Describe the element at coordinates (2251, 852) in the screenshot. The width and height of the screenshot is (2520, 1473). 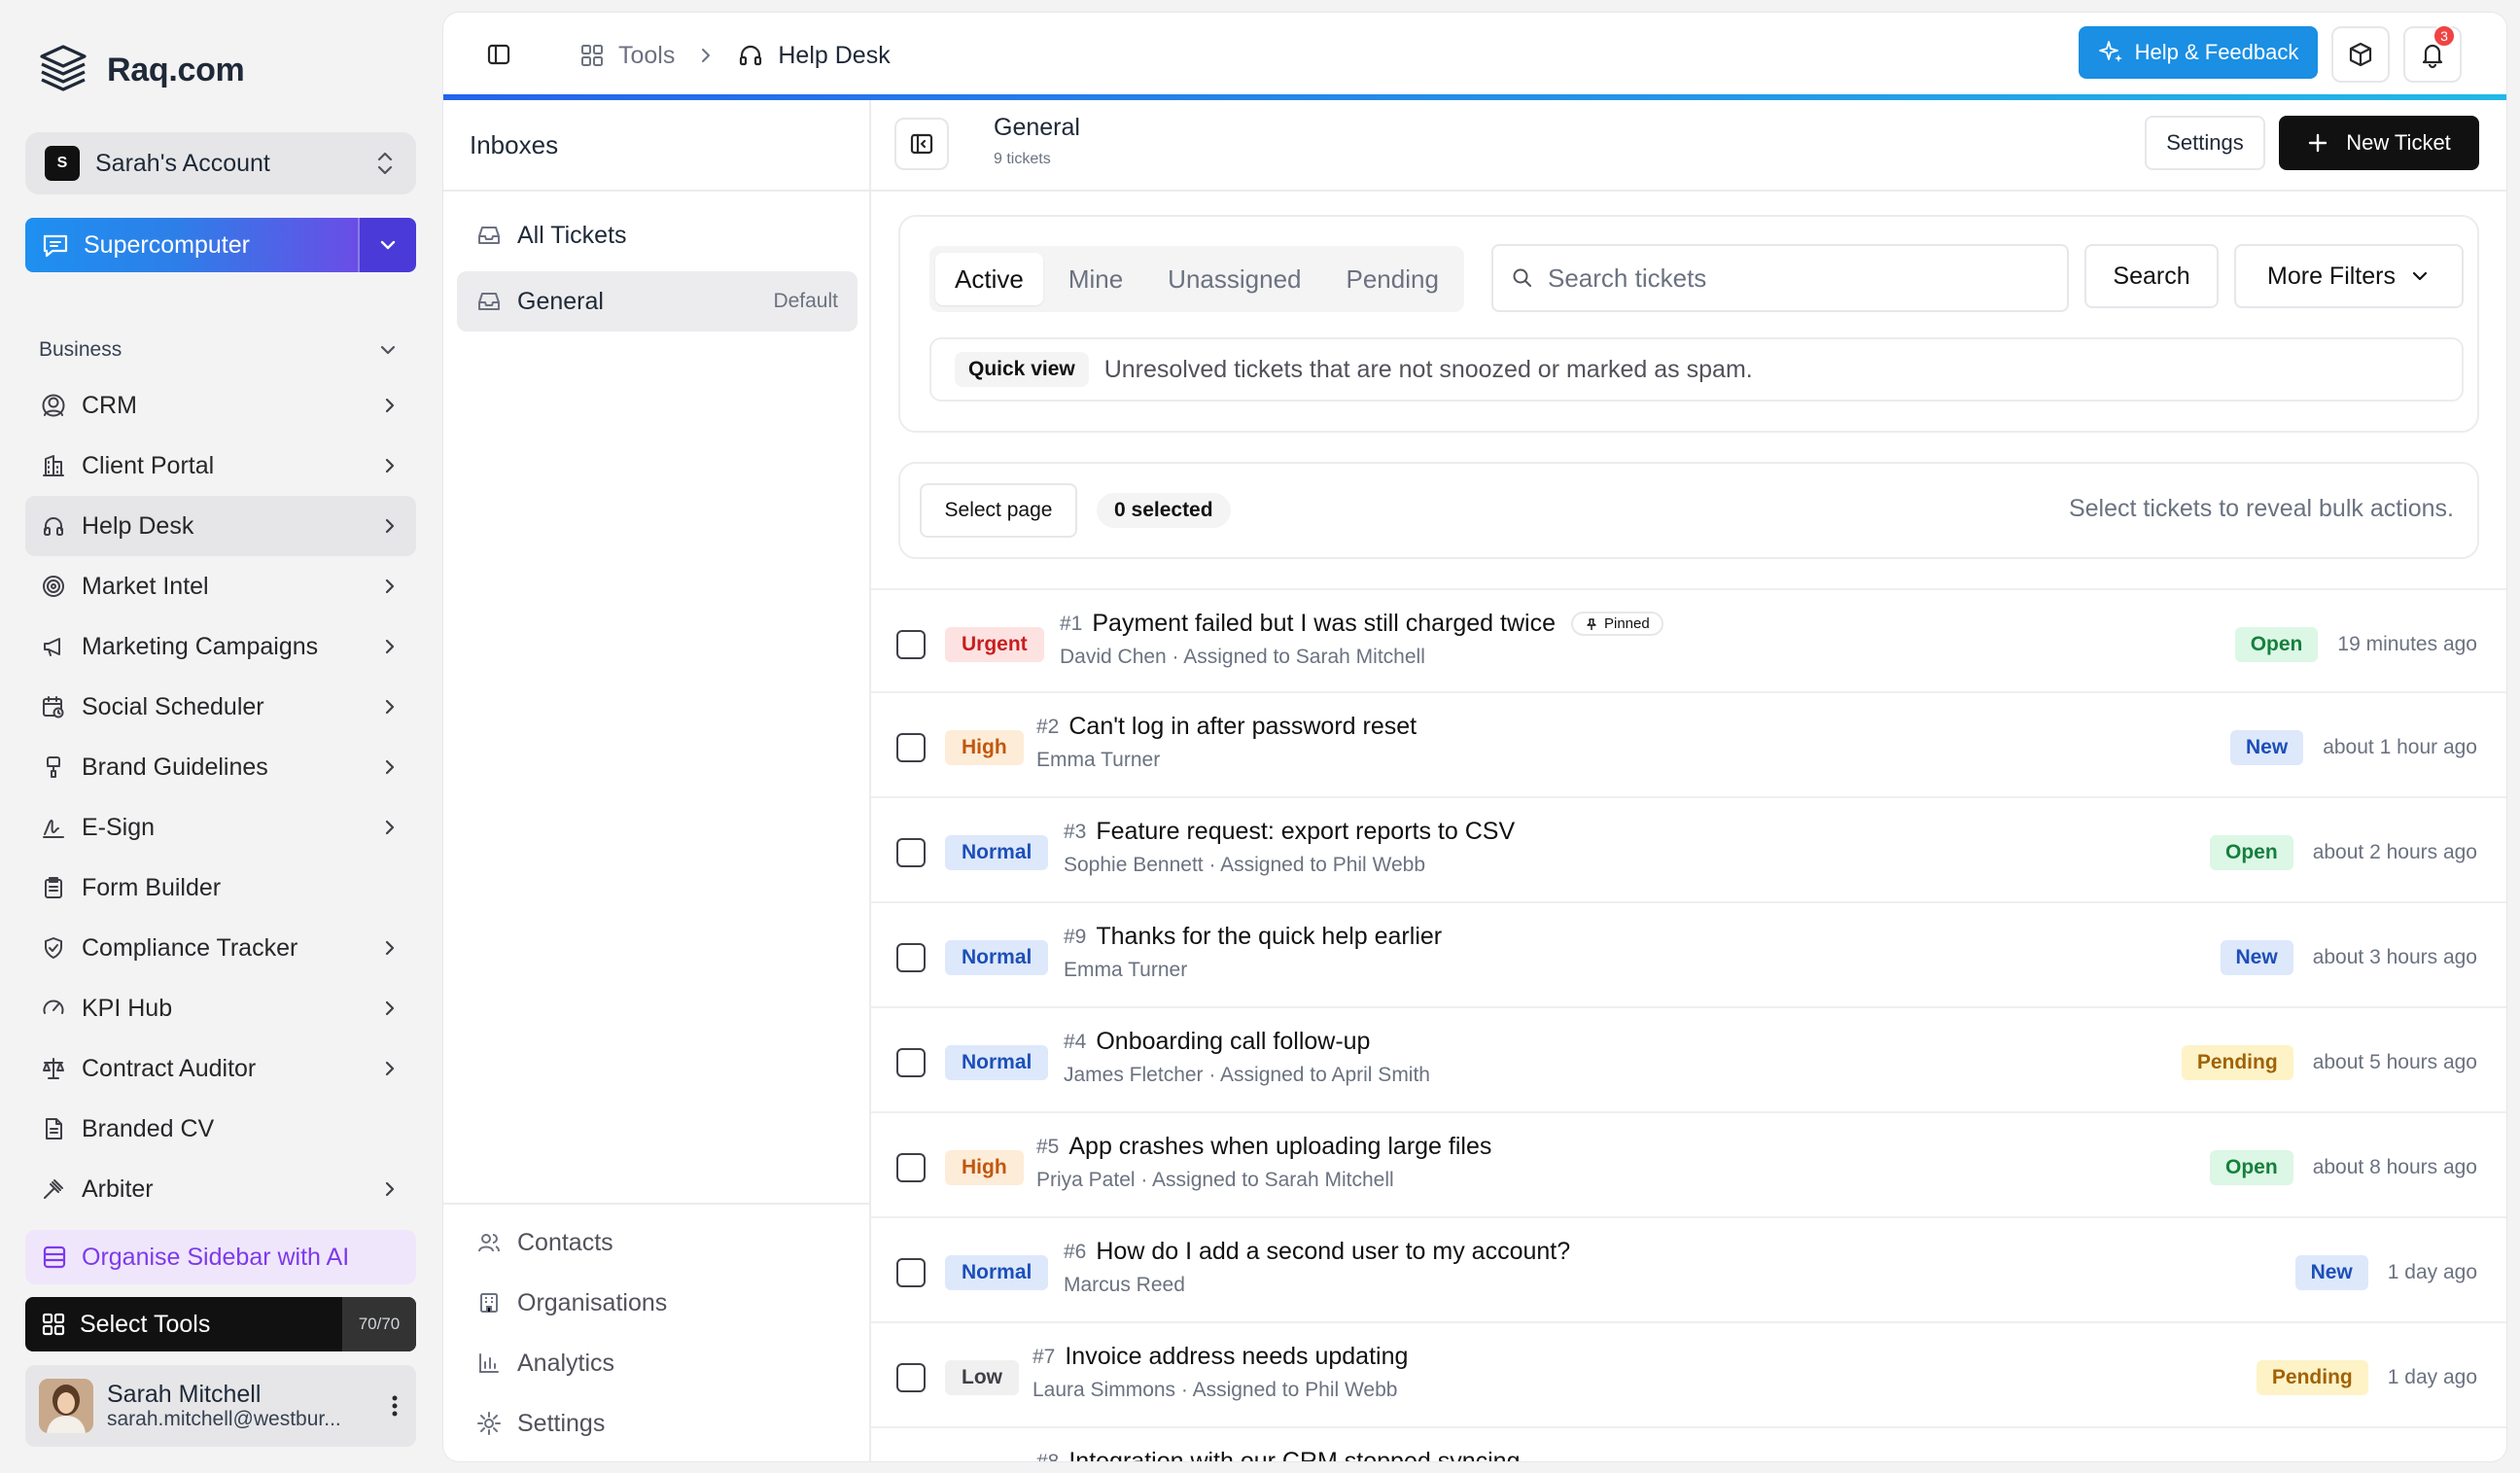
I see `status-badge: Open` at that location.